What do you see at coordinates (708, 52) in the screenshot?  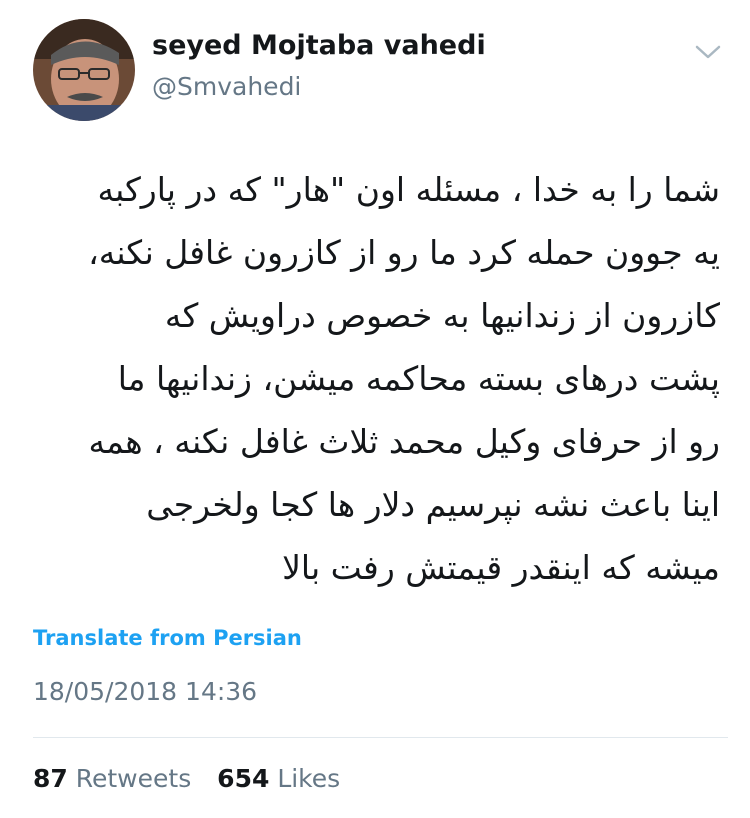 I see `chevron-down-icon` at bounding box center [708, 52].